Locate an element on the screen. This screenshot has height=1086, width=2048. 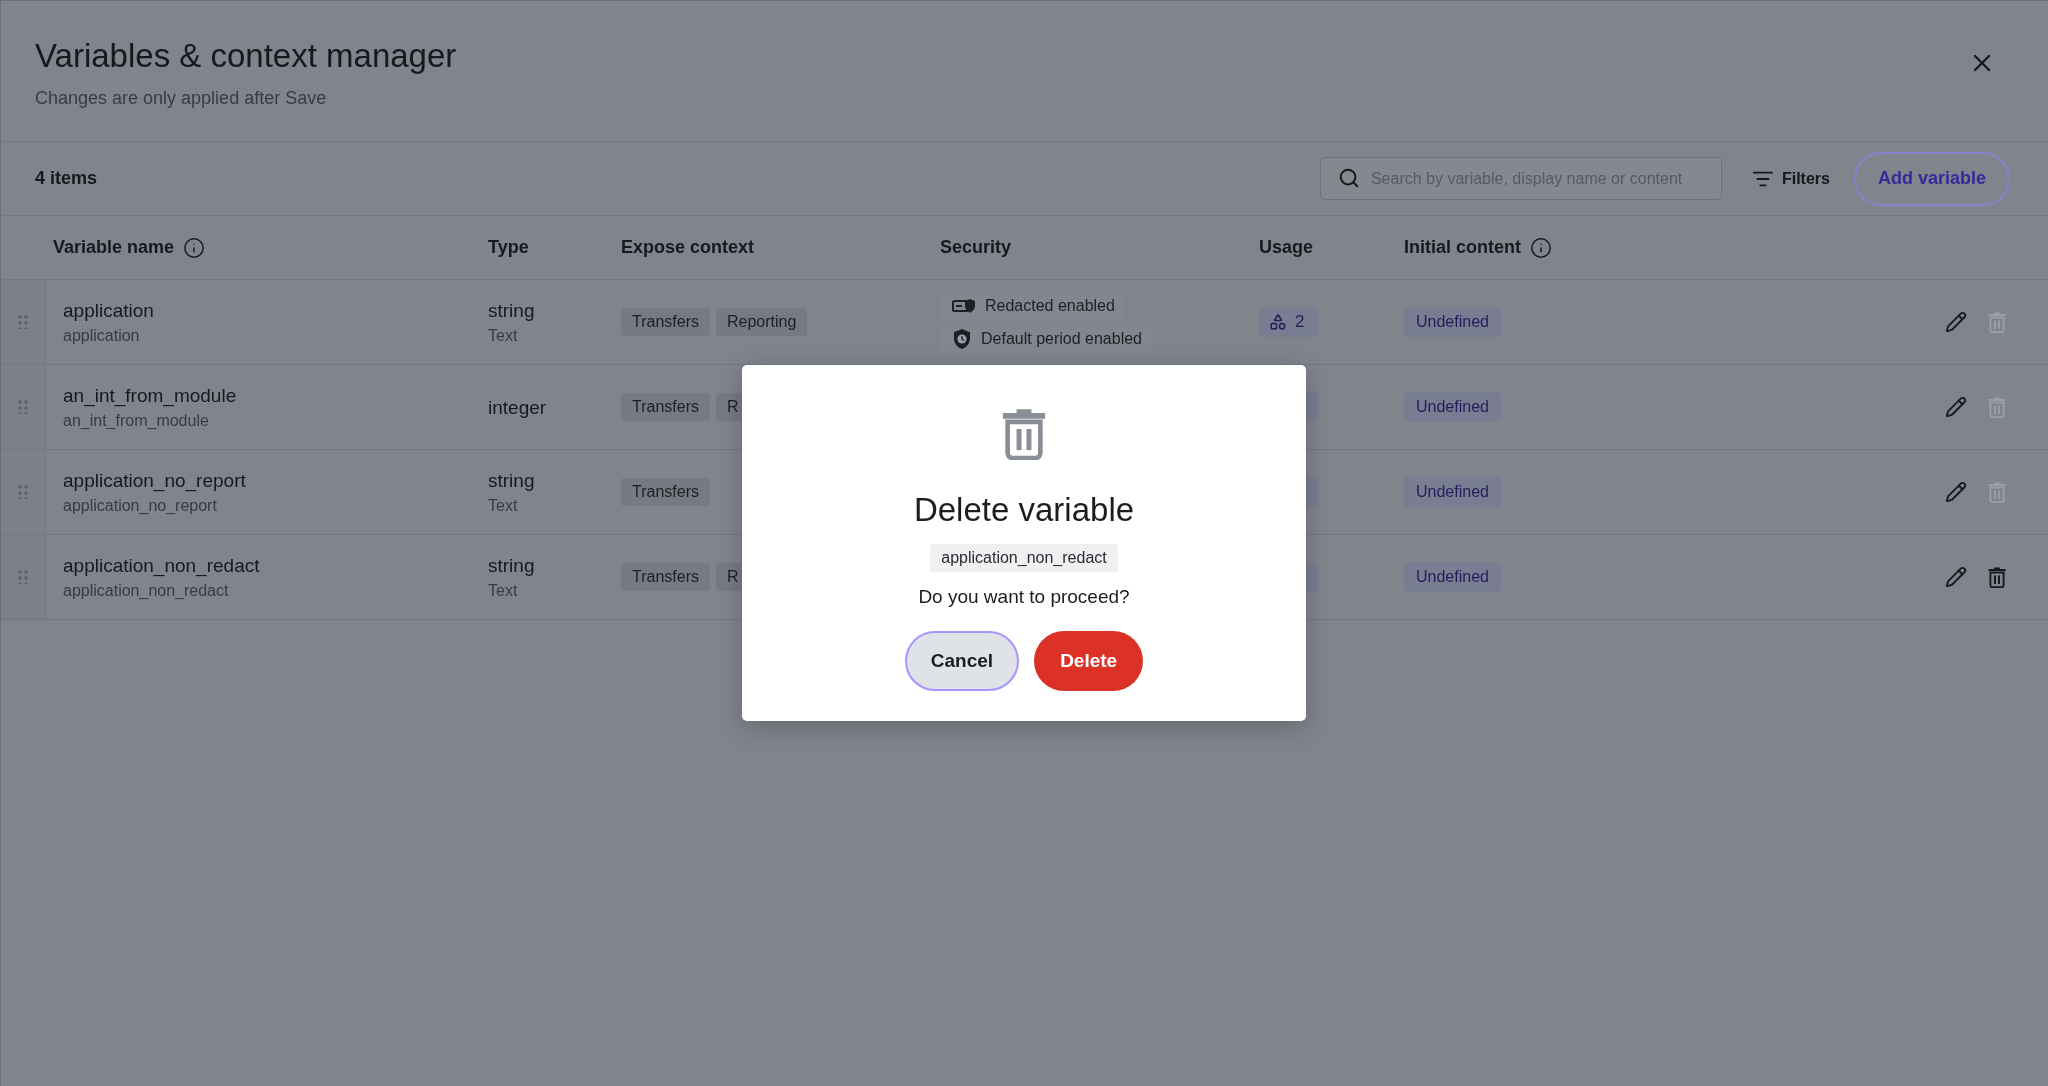
column-header: Usage is located at coordinates (1286, 247).